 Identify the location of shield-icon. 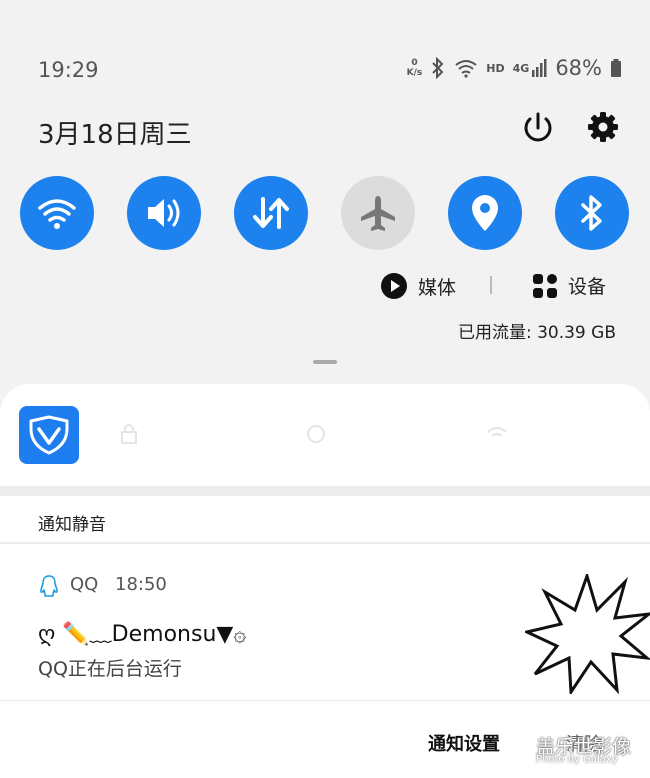
(49, 435).